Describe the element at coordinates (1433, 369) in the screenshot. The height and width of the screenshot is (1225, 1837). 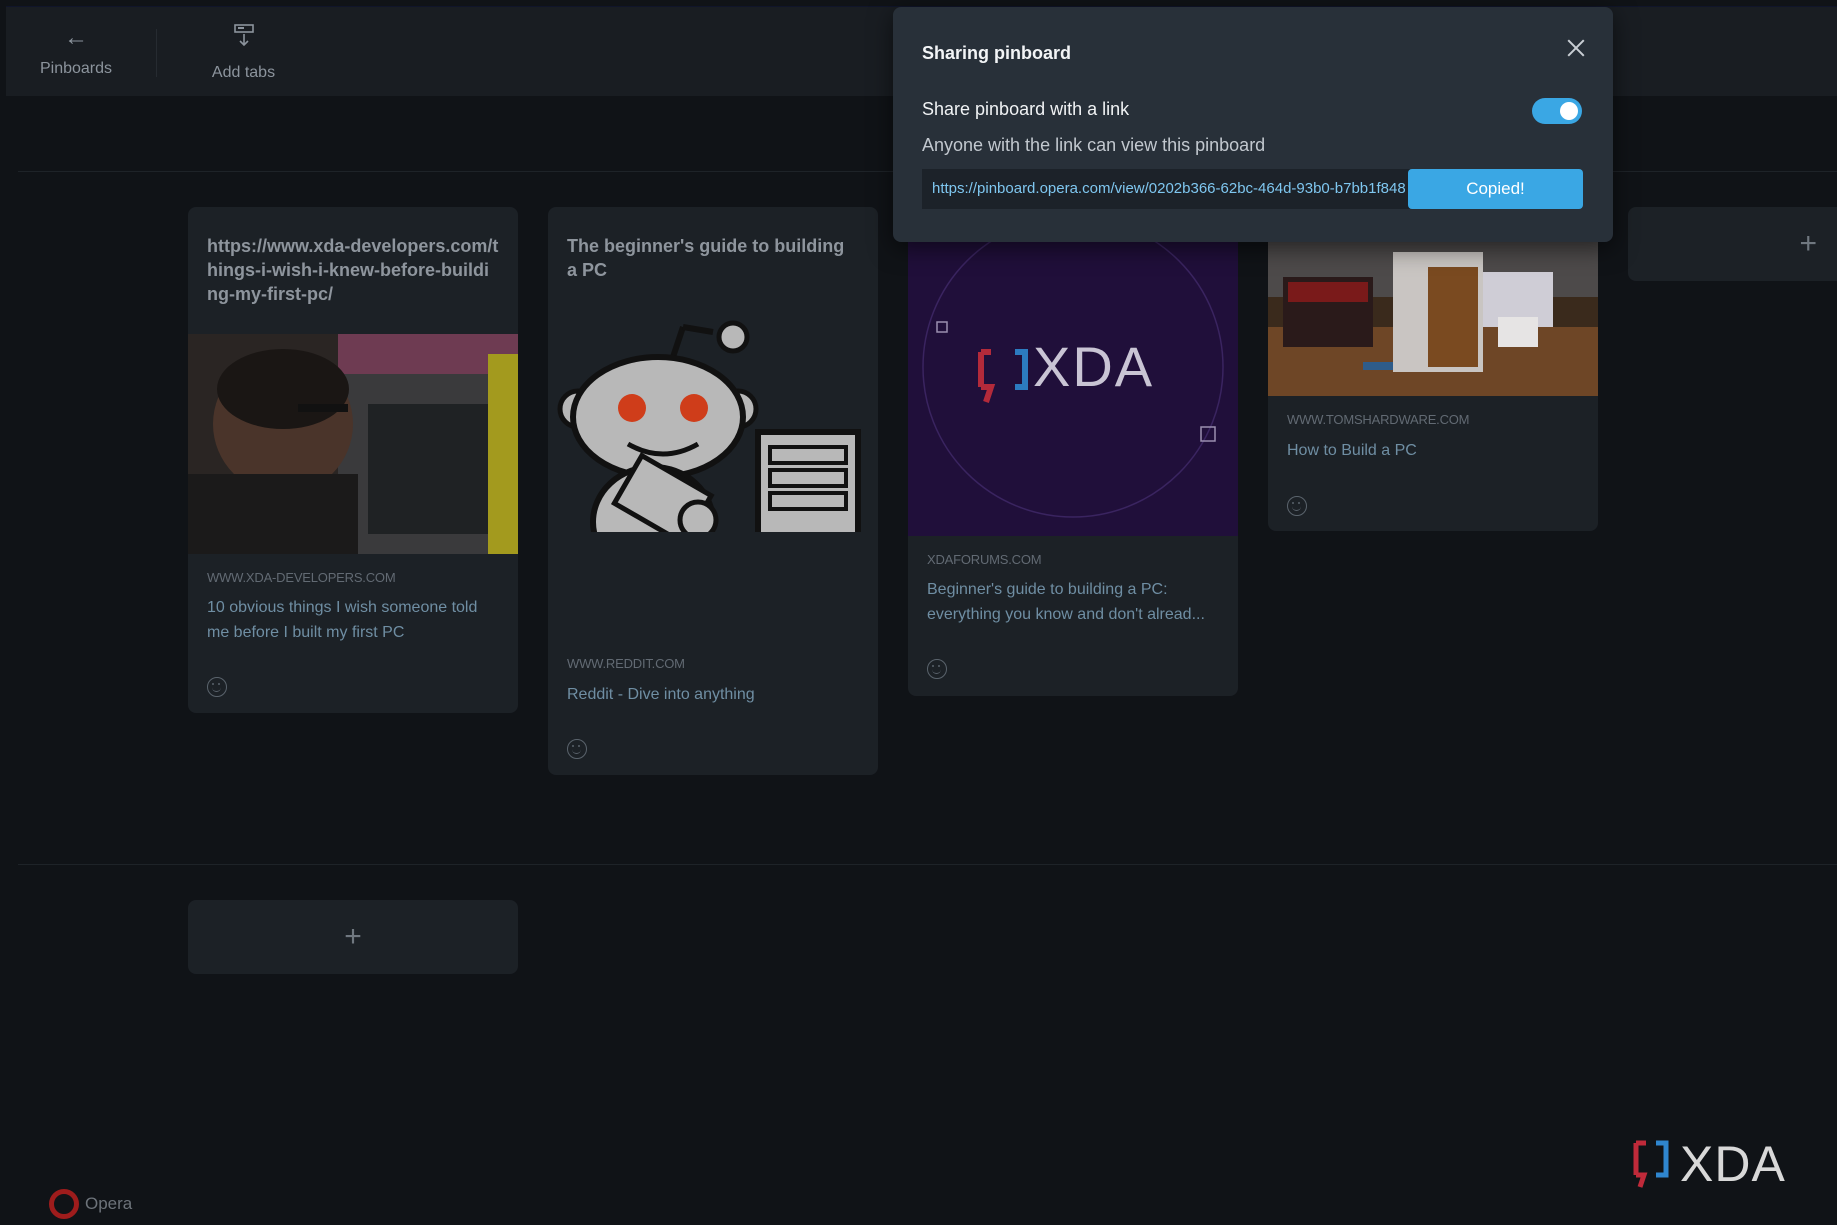
I see `pin-card-tomshardware: WWW.TOMSHARDWARE.COM How to Build a PC` at that location.